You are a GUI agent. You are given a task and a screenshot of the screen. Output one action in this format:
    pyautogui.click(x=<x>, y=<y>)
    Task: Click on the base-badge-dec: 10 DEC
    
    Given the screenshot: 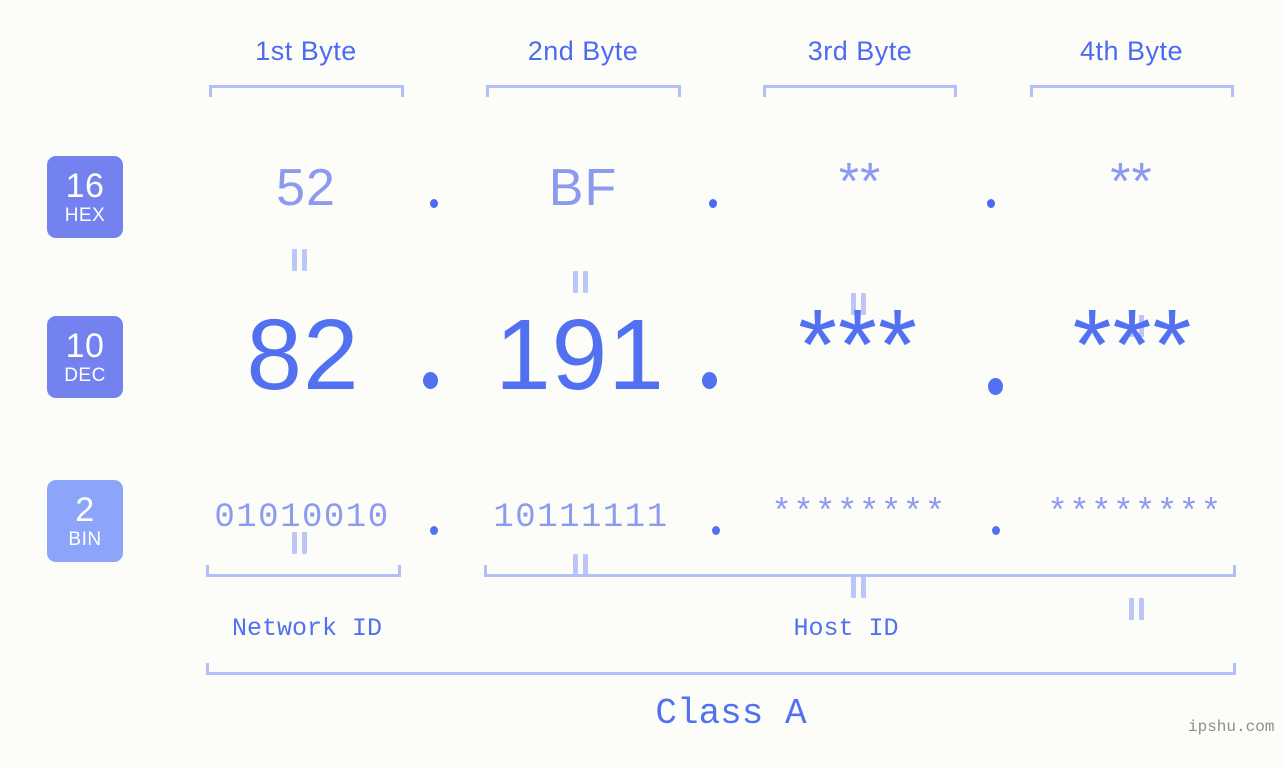 What is the action you would take?
    pyautogui.click(x=85, y=357)
    